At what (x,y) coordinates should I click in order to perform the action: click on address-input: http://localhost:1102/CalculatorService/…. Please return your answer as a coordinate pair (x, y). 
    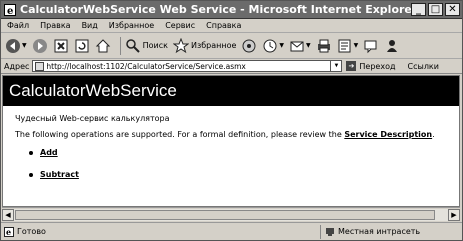
    Looking at the image, I should click on (187, 66).